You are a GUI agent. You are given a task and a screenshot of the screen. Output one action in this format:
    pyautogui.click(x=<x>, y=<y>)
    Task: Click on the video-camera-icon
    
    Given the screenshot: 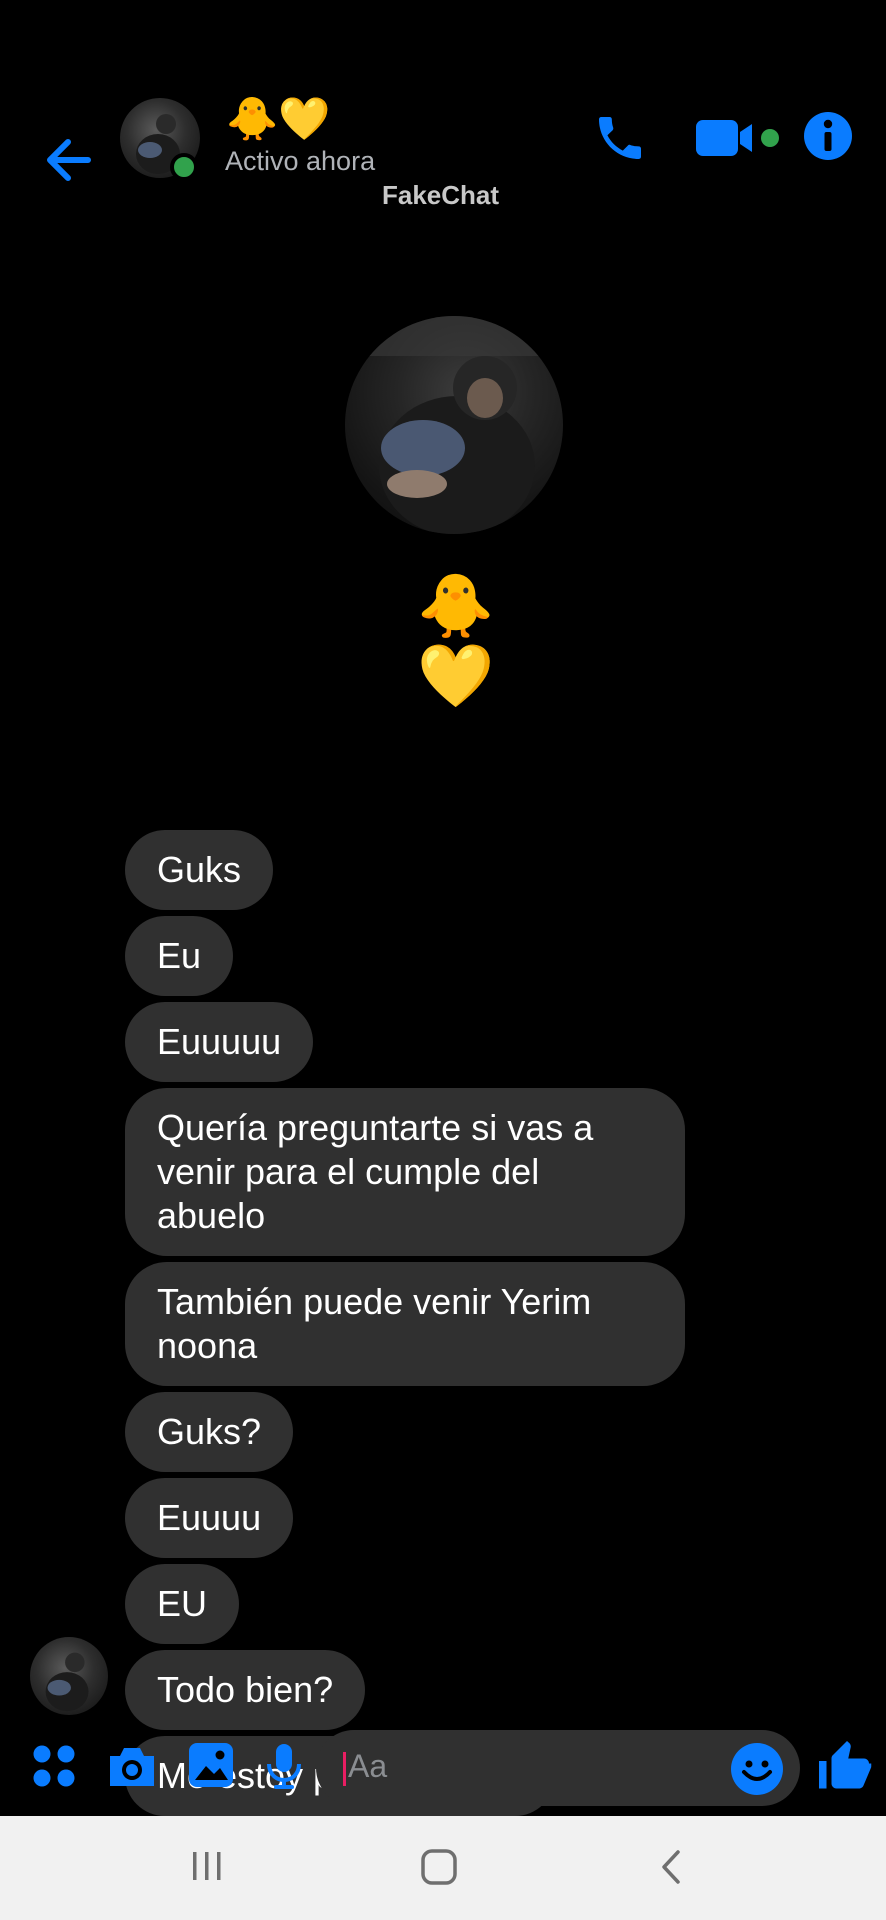 What is the action you would take?
    pyautogui.click(x=737, y=138)
    